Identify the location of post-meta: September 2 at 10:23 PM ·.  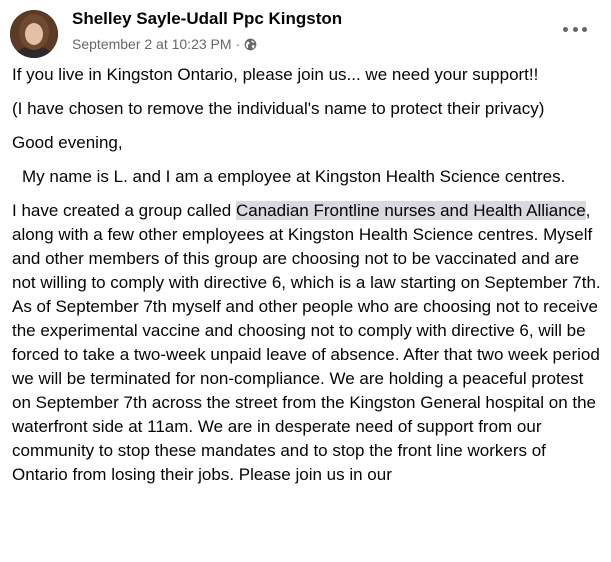
(164, 44).